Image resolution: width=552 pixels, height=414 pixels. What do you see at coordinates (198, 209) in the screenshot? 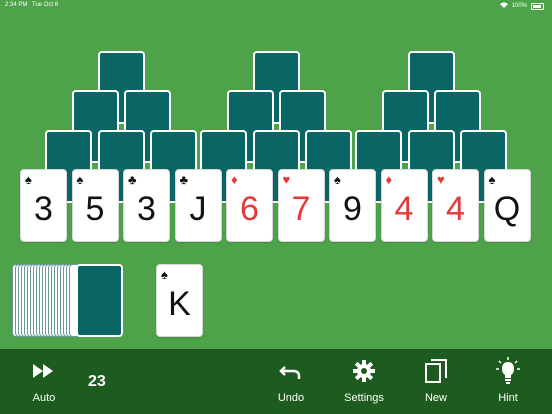
I see `card-rank: J` at bounding box center [198, 209].